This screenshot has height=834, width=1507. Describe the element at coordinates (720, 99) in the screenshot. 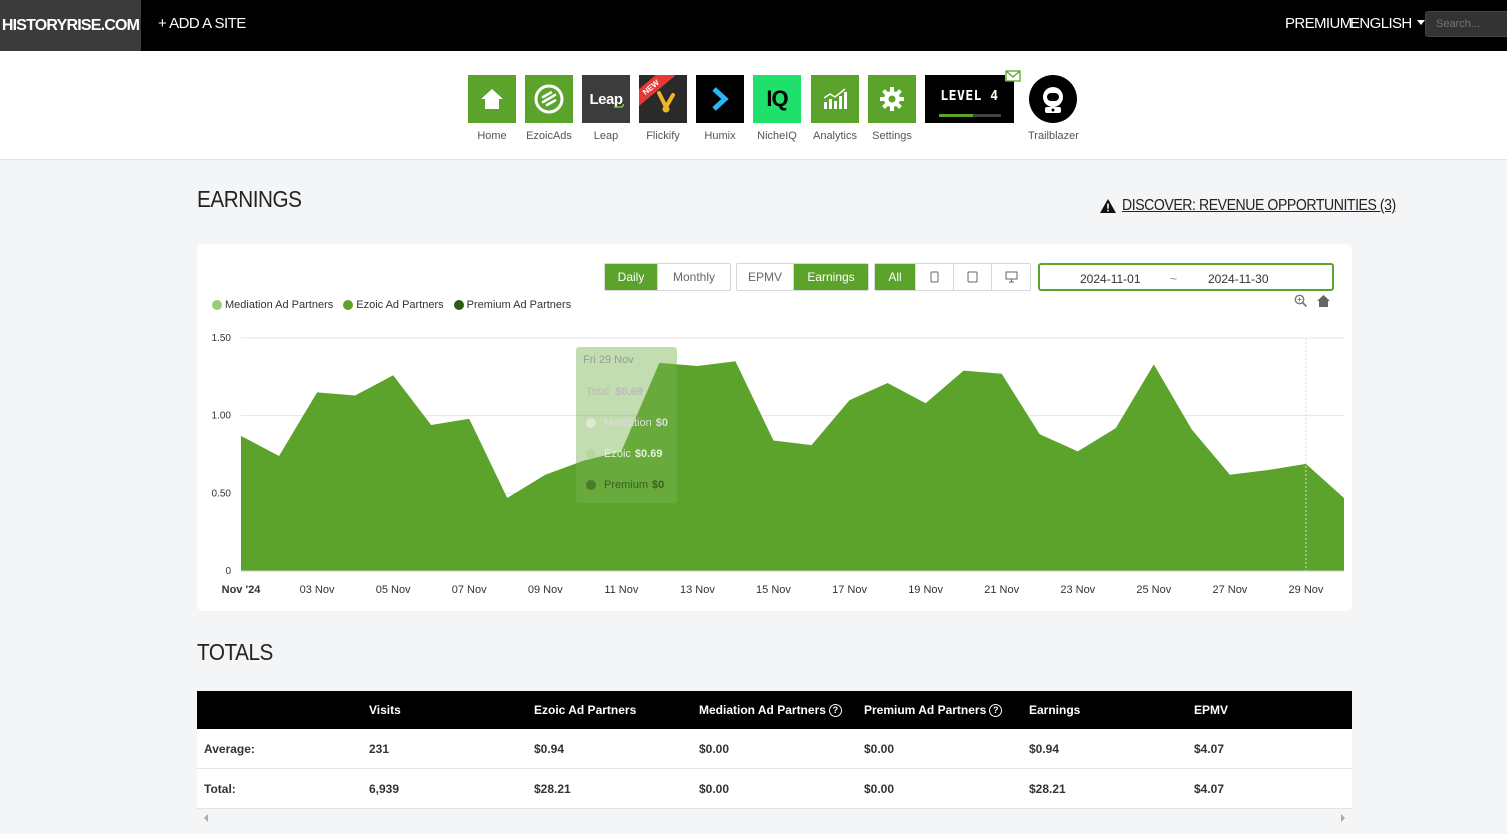

I see `humix-icon` at that location.